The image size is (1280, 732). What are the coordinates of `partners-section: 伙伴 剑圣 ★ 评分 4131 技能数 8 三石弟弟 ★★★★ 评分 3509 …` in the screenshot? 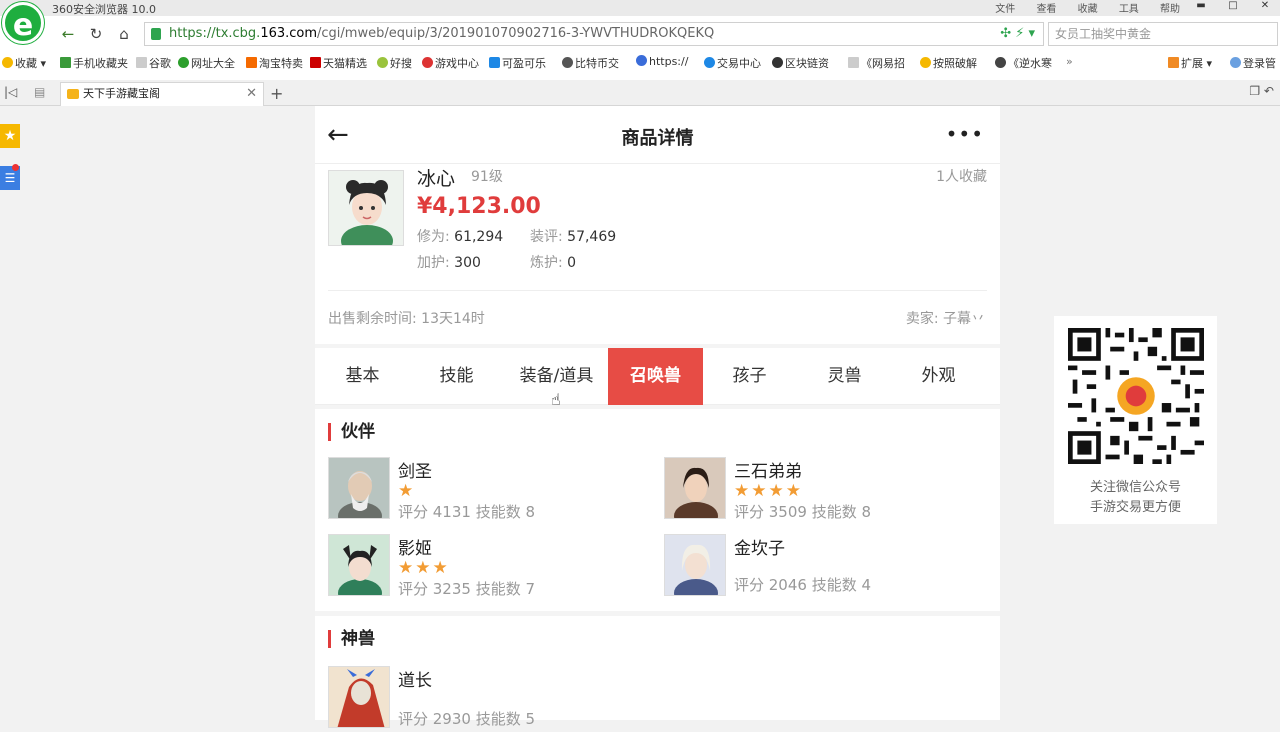 It's located at (657, 510).